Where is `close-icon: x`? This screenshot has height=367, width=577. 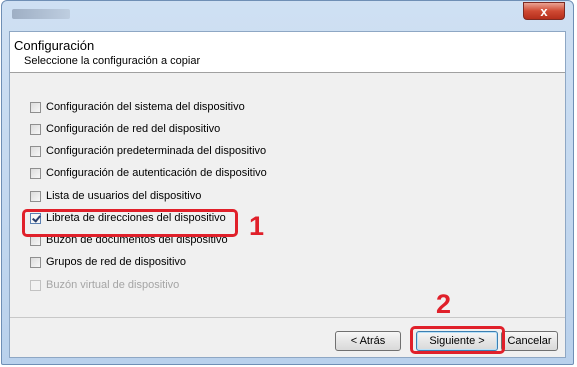
close-icon: x is located at coordinates (544, 11).